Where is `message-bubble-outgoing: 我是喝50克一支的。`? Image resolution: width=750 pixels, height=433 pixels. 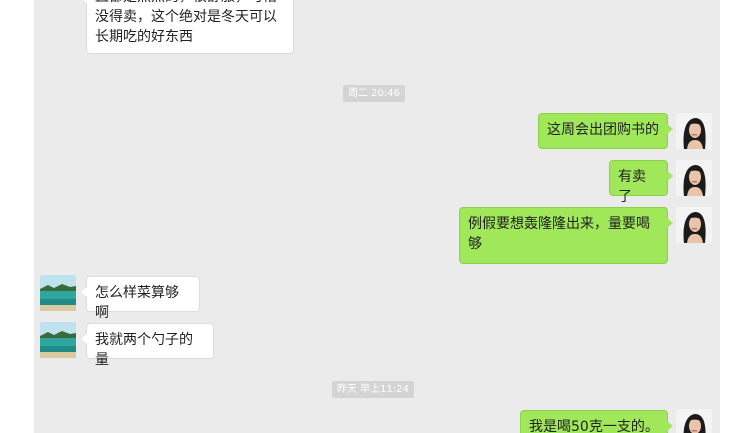
message-bubble-outgoing: 我是喝50克一支的。 is located at coordinates (596, 421).